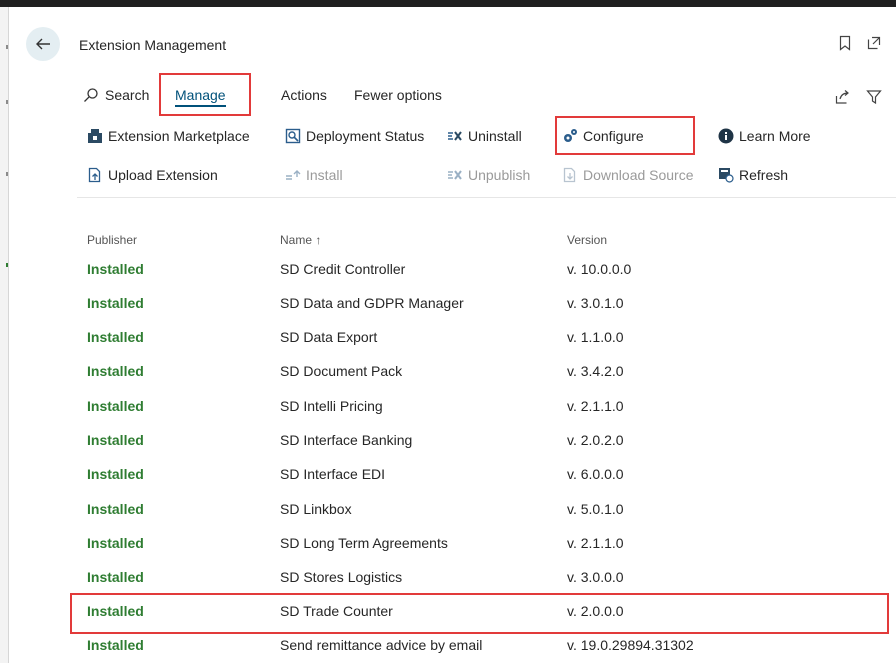  I want to click on gear-icon, so click(570, 135).